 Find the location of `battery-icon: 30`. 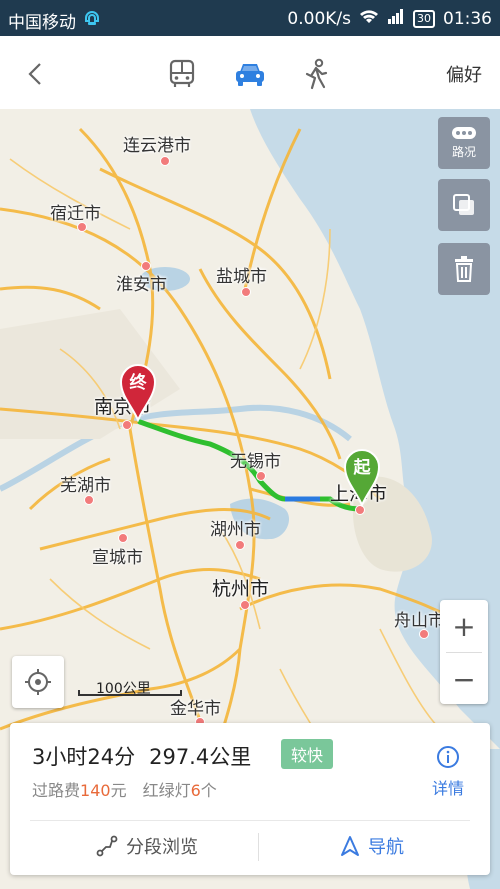

battery-icon: 30 is located at coordinates (424, 18).